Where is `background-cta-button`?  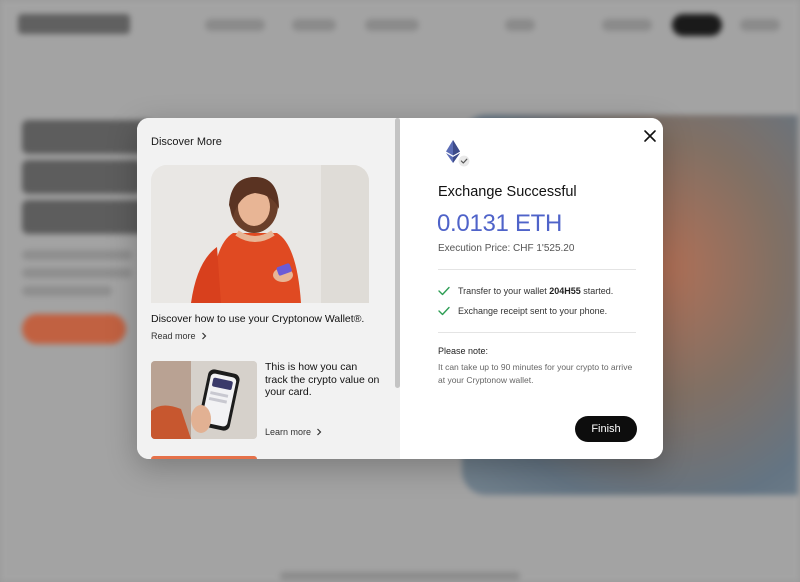 background-cta-button is located at coordinates (697, 25).